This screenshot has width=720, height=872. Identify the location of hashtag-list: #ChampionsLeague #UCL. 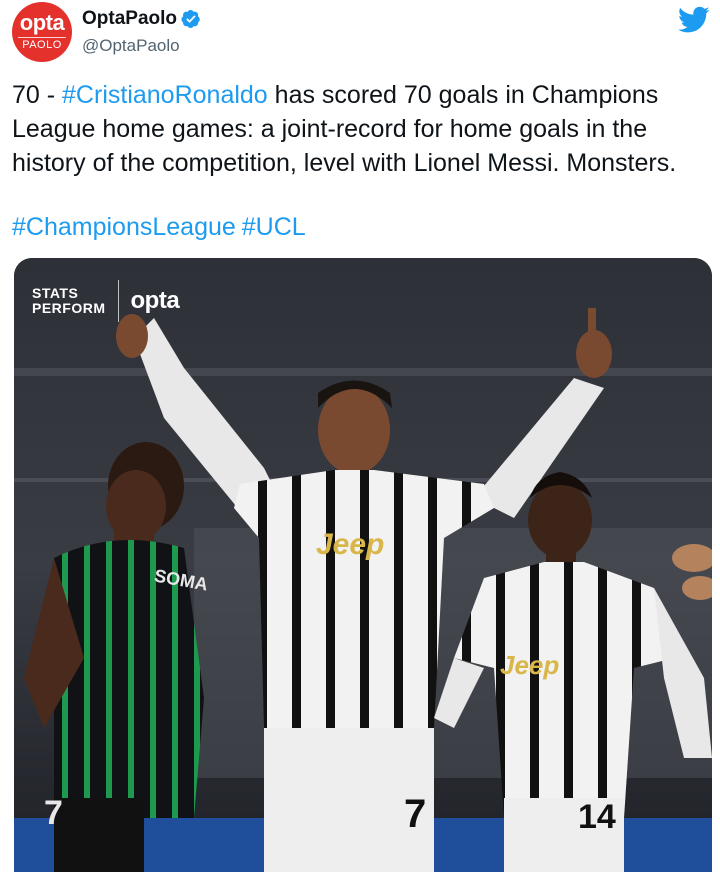
(162, 227).